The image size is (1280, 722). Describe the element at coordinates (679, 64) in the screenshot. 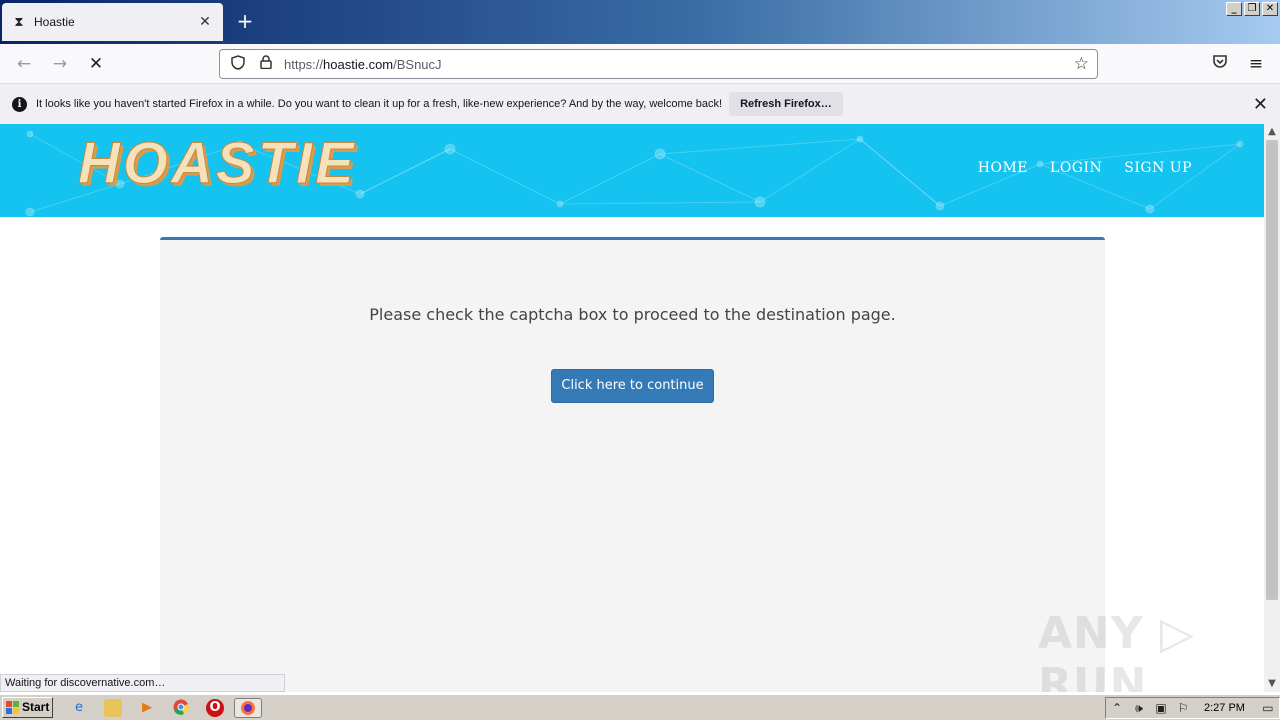

I see `url-text: https://hoastie.com/BSnucJ` at that location.